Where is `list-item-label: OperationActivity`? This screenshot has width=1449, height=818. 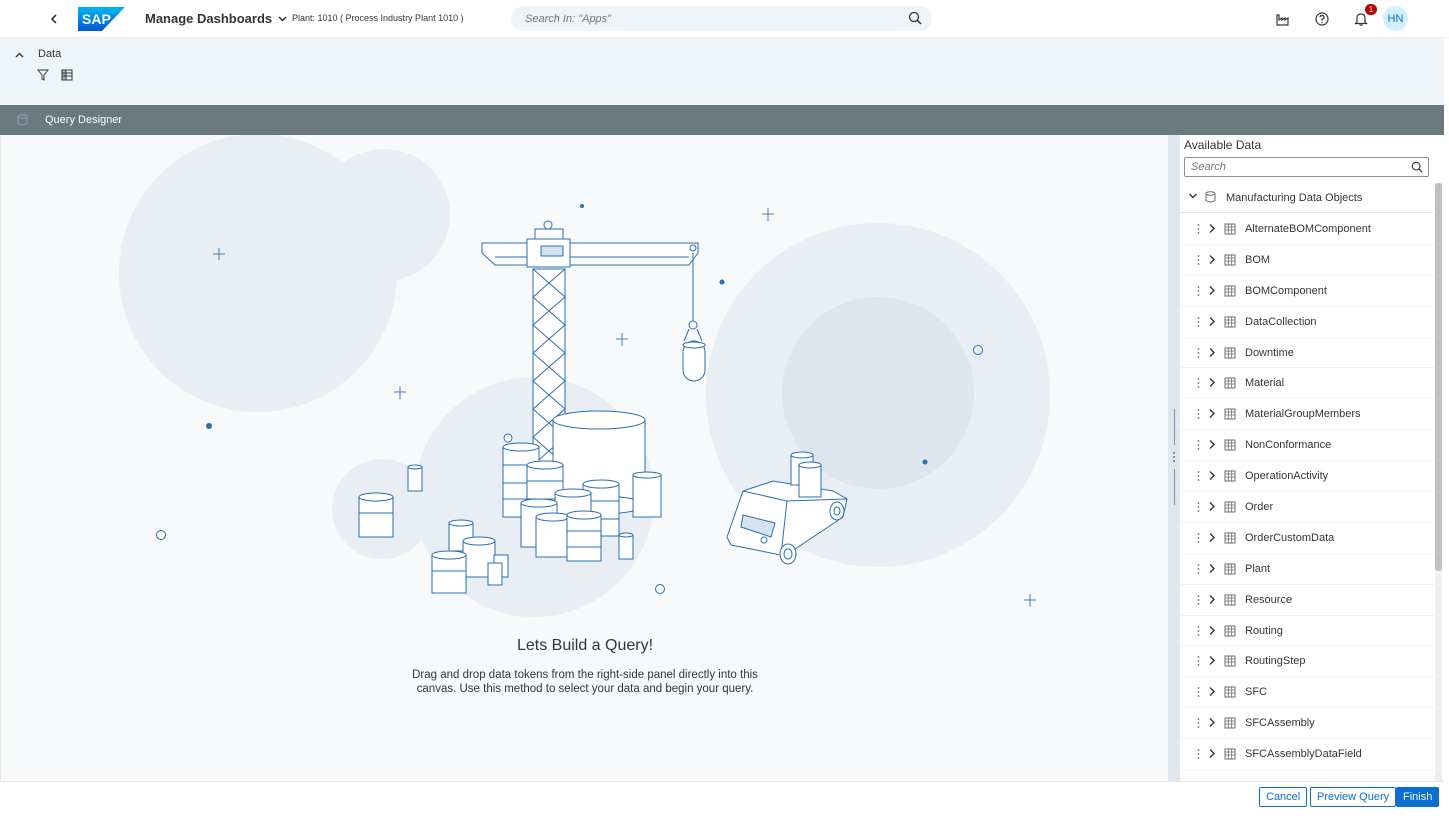
list-item-label: OperationActivity is located at coordinates (1287, 476).